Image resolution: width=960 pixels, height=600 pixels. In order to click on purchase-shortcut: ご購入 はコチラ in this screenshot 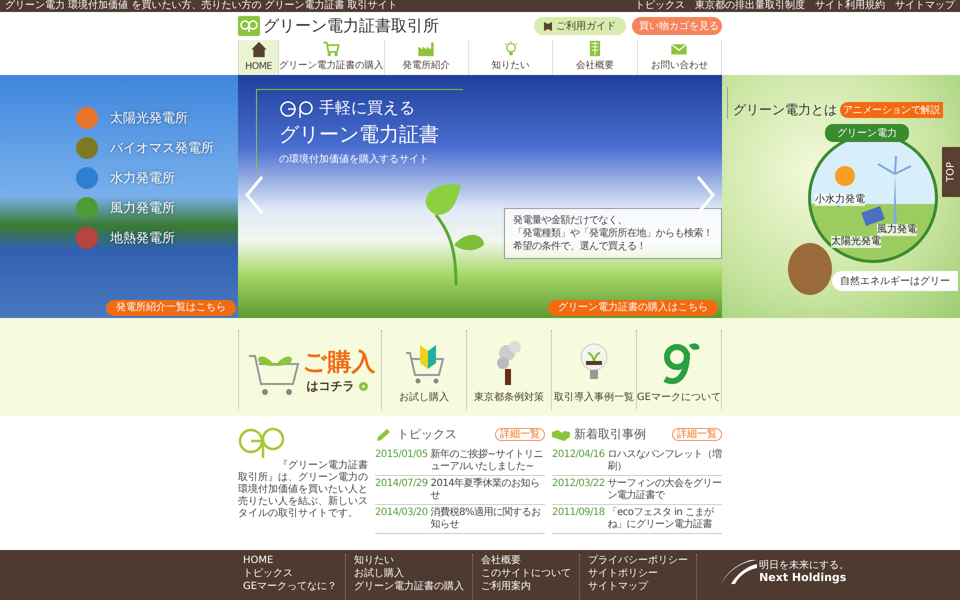, I will do `click(310, 370)`.